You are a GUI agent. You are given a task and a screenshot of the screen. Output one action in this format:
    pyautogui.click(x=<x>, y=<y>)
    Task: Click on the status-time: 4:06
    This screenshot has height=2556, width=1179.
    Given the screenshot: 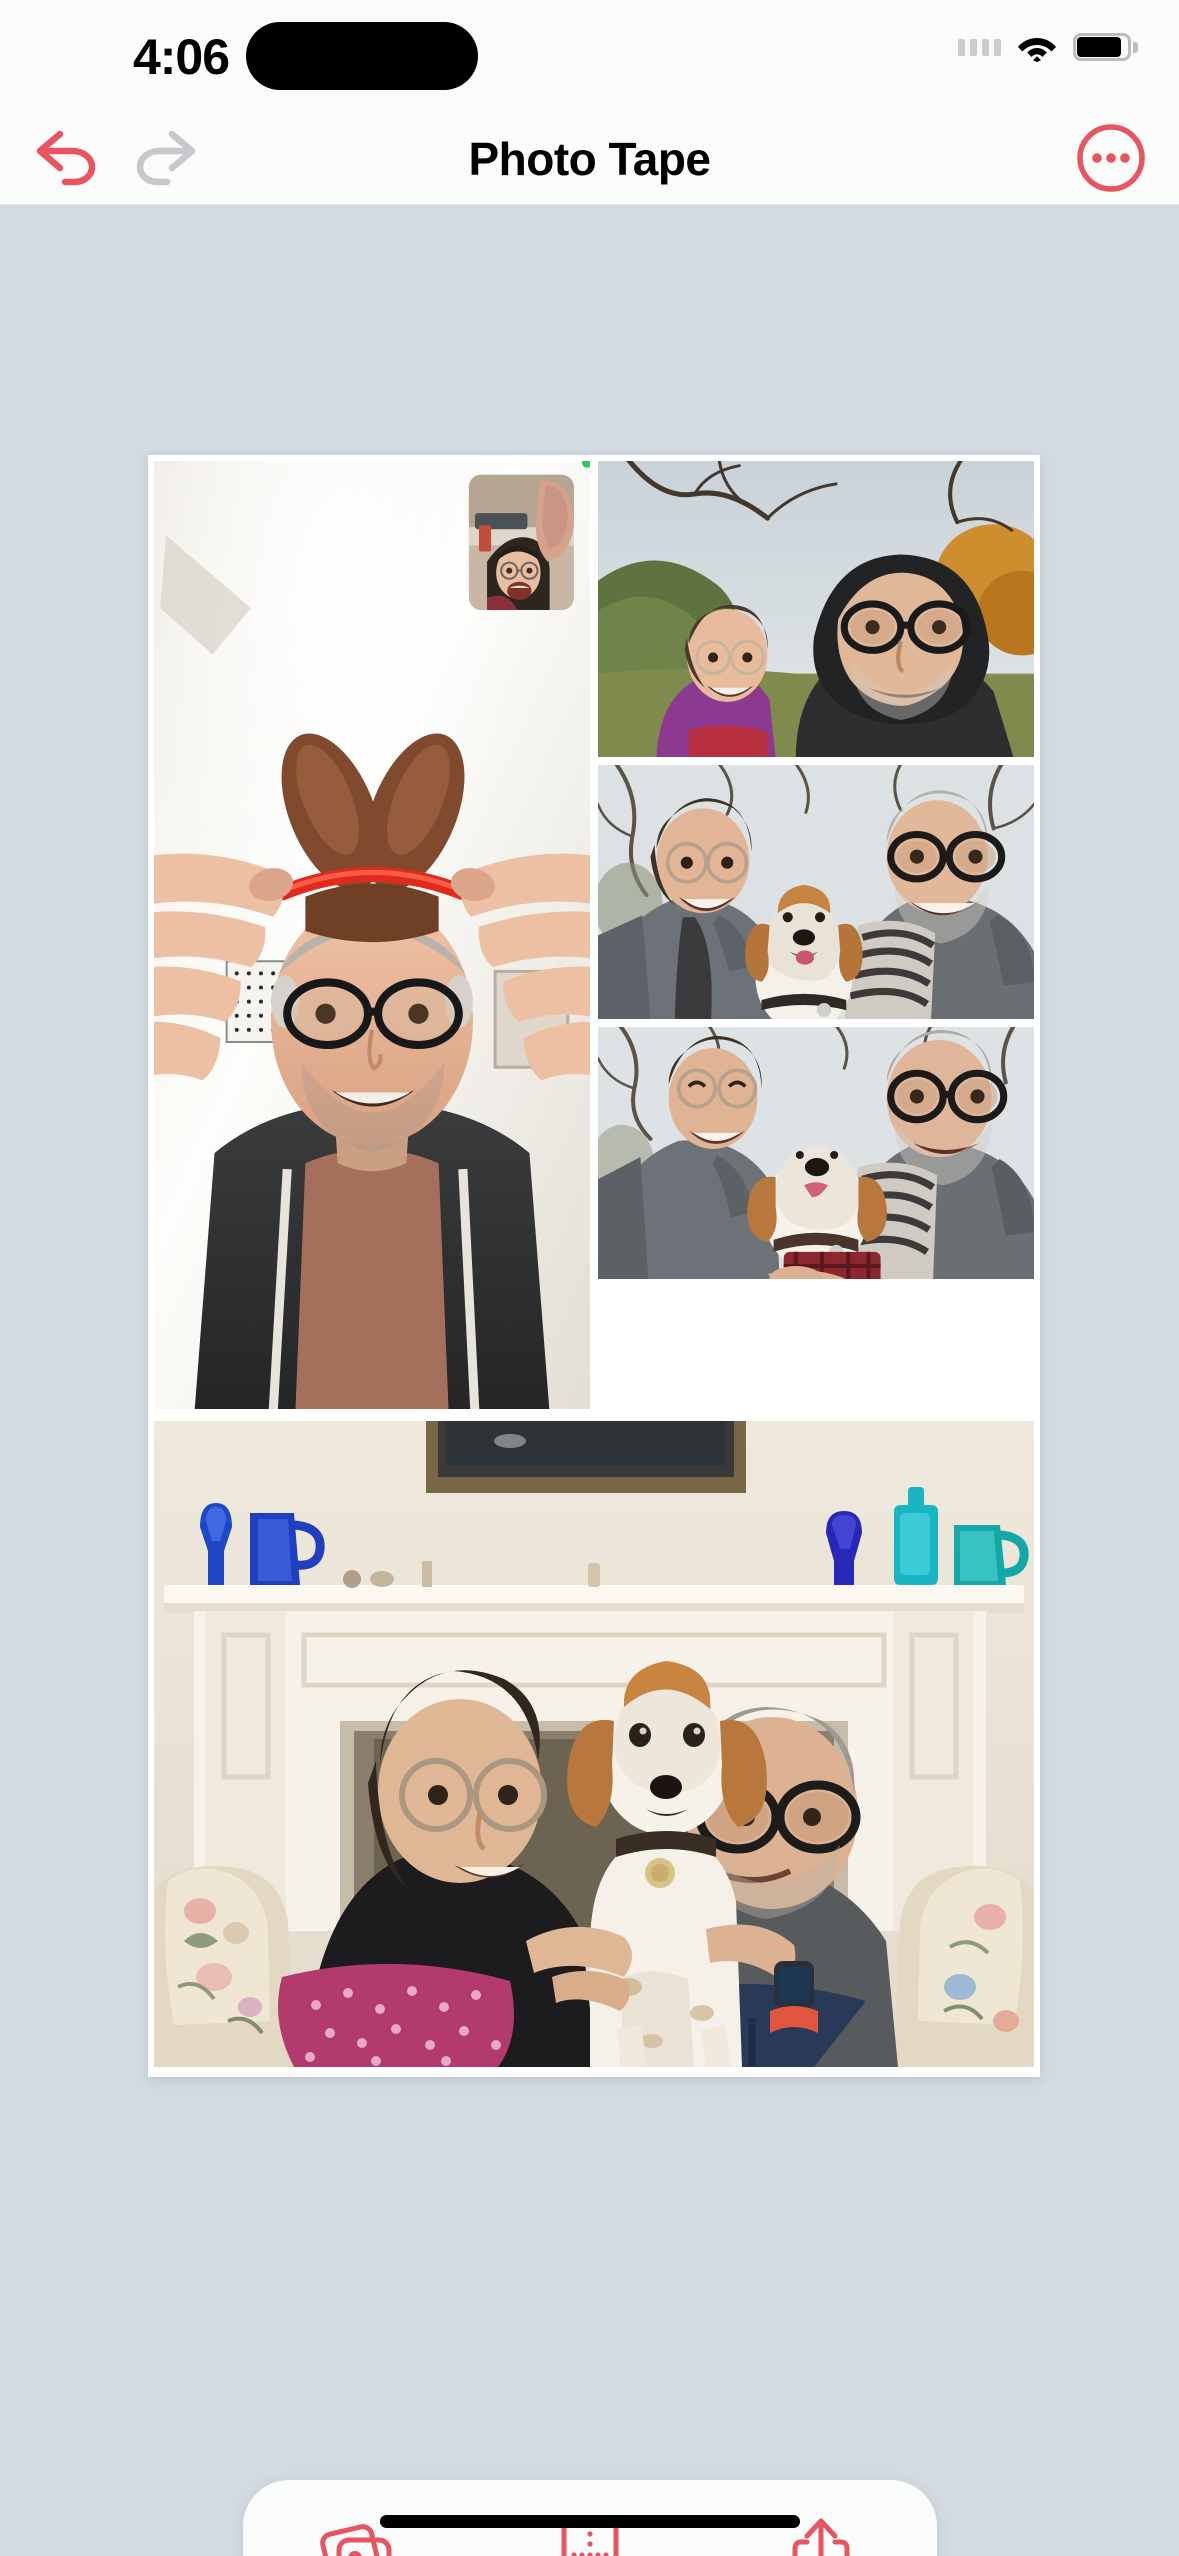 What is the action you would take?
    pyautogui.click(x=181, y=57)
    